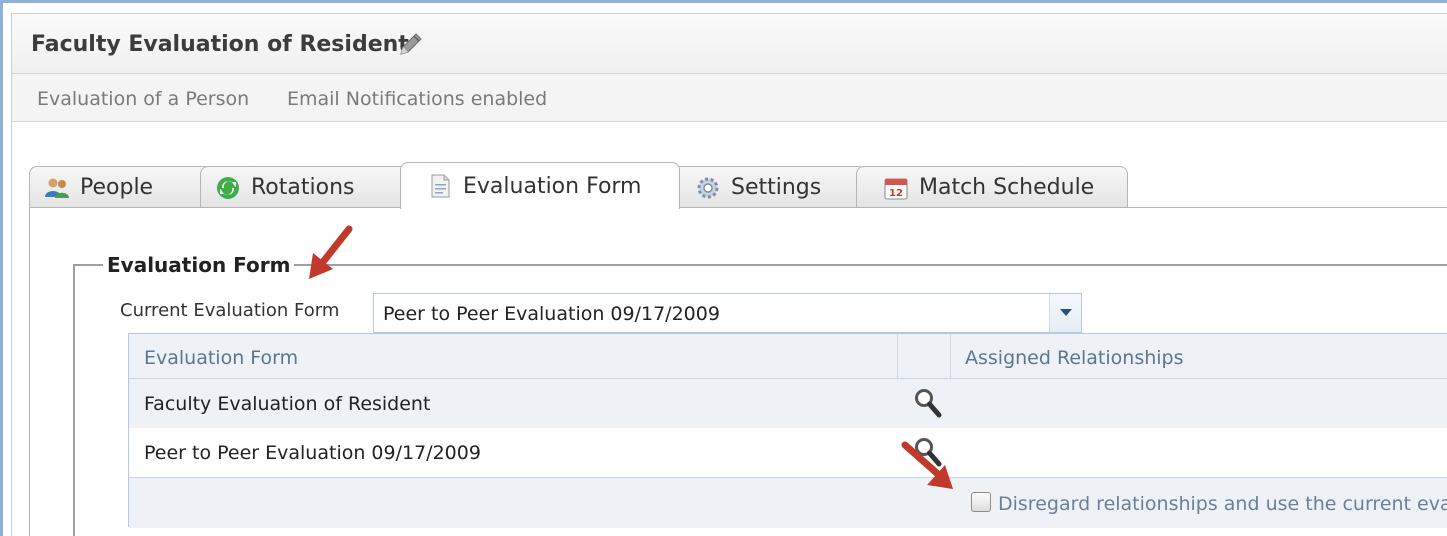 Image resolution: width=1447 pixels, height=536 pixels. I want to click on tab-label: Rotations, so click(303, 187).